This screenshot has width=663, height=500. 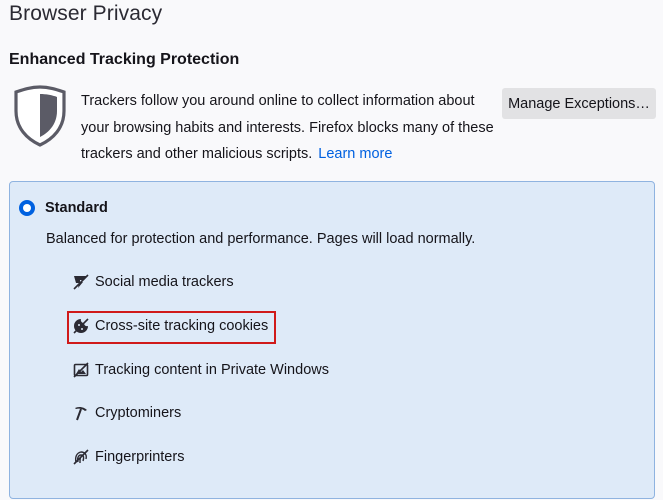 What do you see at coordinates (40, 116) in the screenshot?
I see `shield-icon` at bounding box center [40, 116].